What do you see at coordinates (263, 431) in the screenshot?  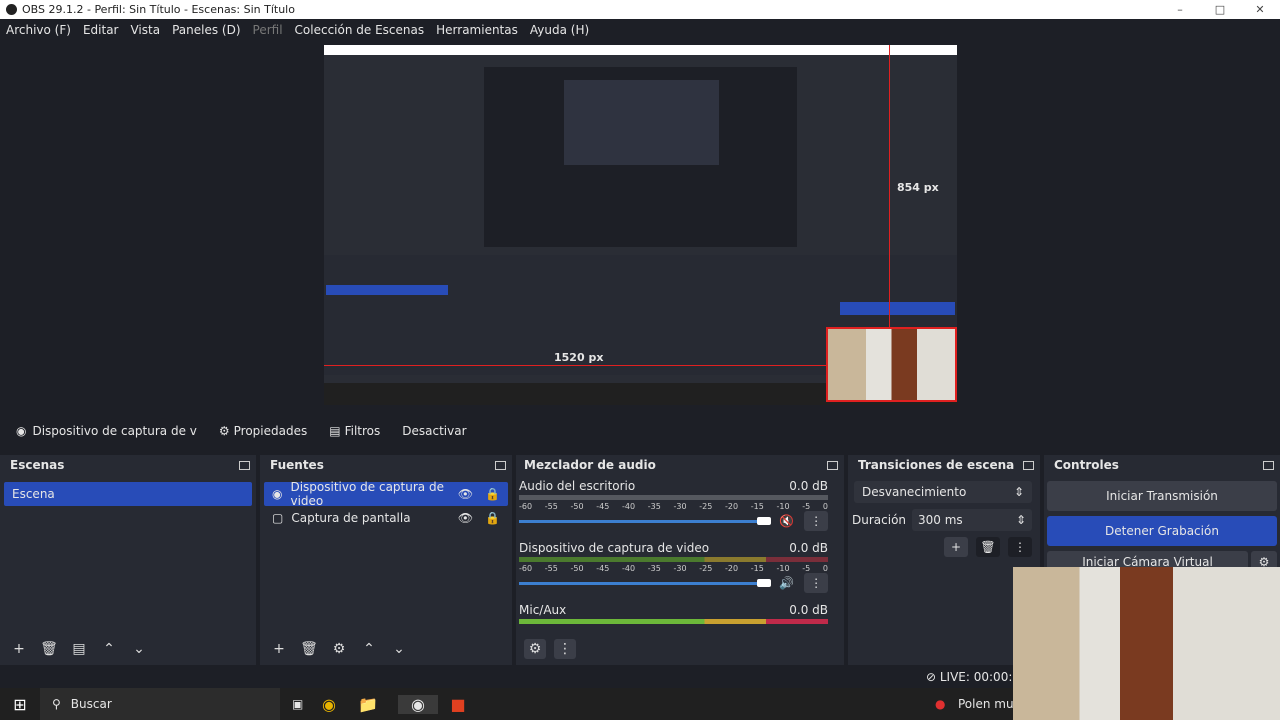 I see `properties-button: ⚙ Propiedades` at bounding box center [263, 431].